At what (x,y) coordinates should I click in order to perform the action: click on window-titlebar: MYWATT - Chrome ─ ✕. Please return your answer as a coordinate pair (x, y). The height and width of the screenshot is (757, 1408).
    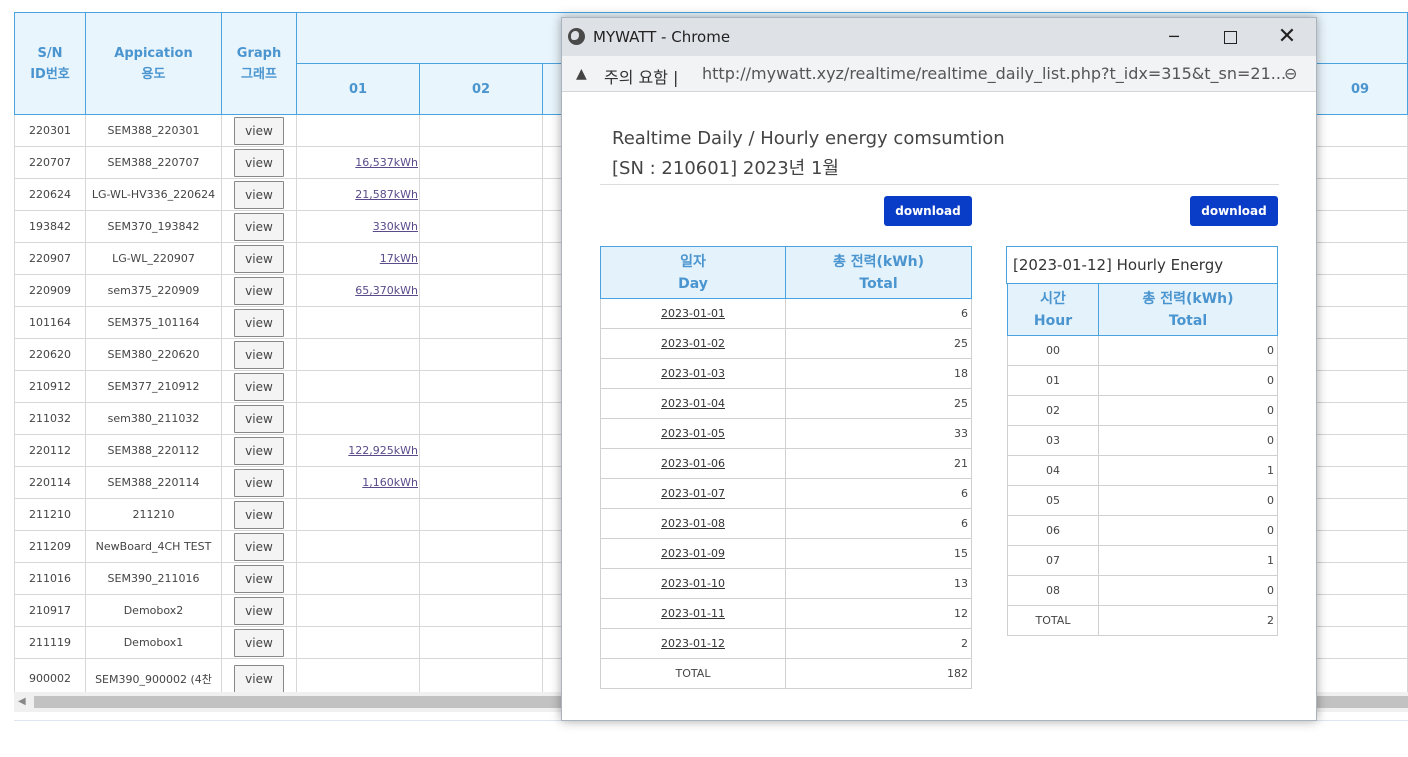
    Looking at the image, I should click on (939, 37).